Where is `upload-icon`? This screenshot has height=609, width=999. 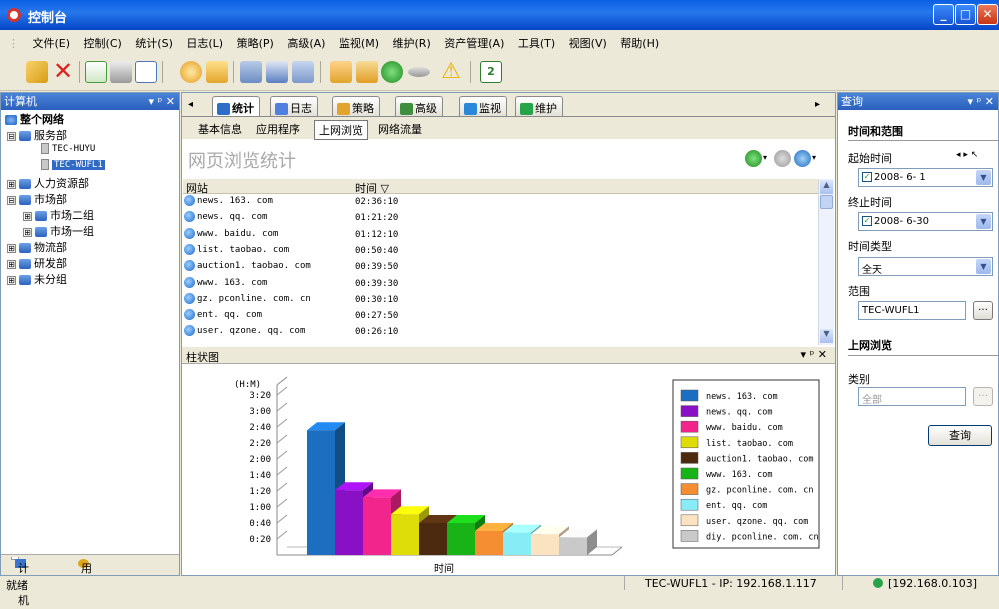 upload-icon is located at coordinates (802, 158).